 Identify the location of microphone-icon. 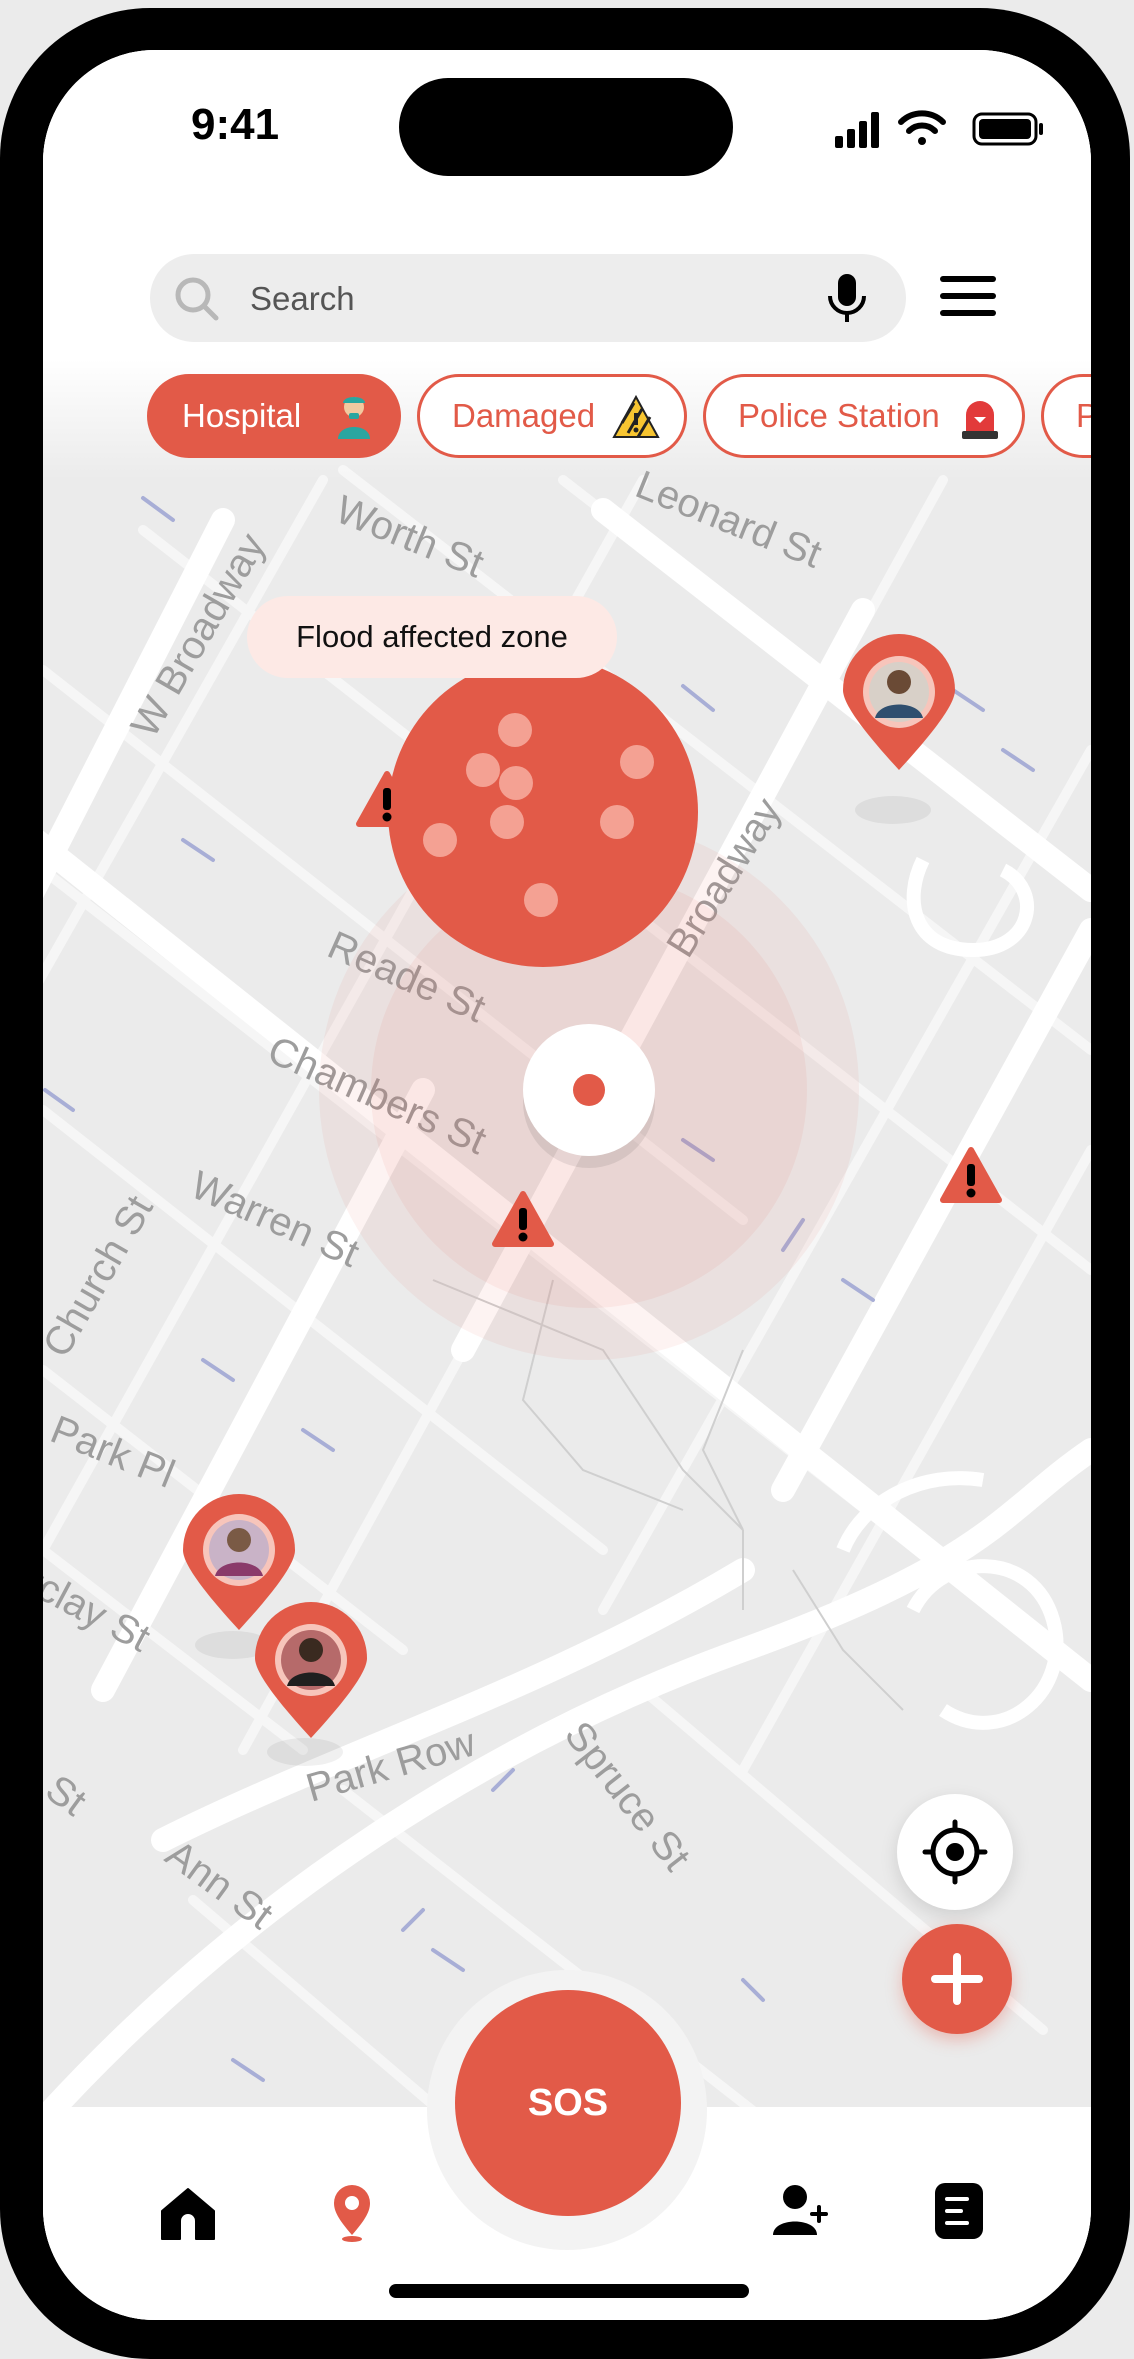
(847, 299).